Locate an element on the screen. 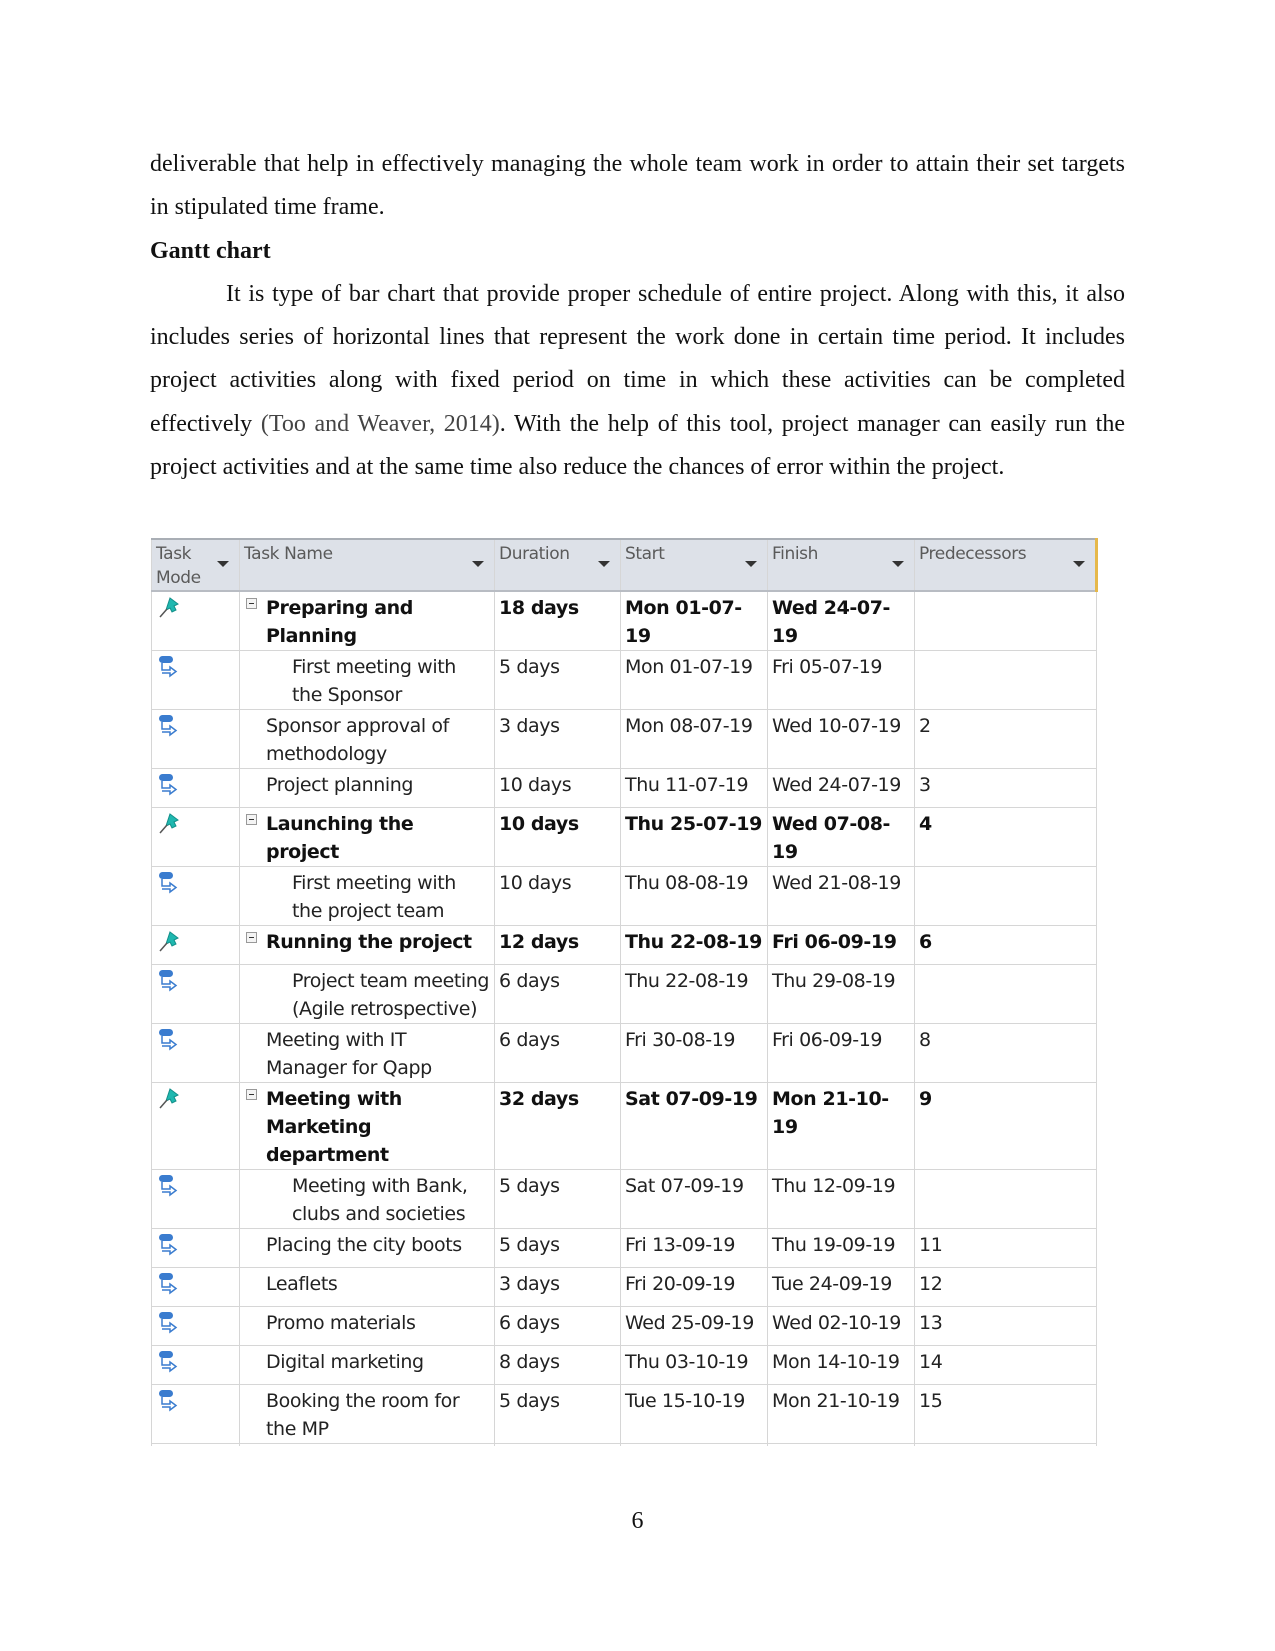 The height and width of the screenshot is (1651, 1275). header-duration: Duration is located at coordinates (557, 565).